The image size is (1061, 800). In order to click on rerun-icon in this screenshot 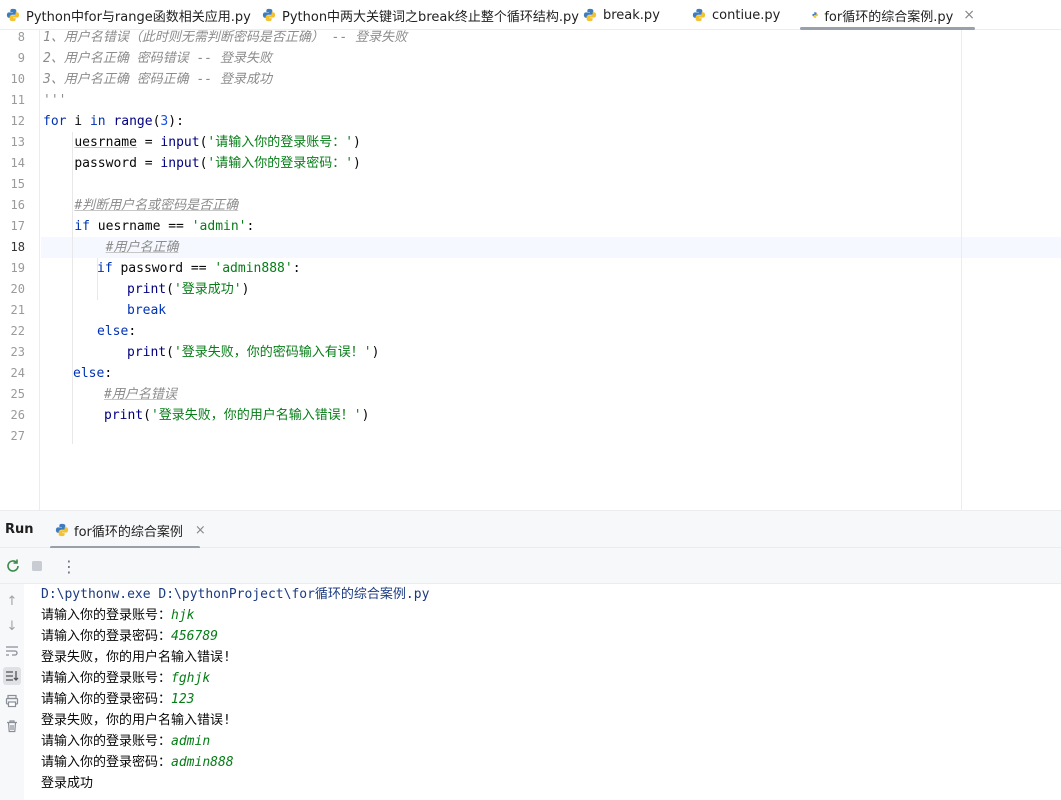, I will do `click(13, 566)`.